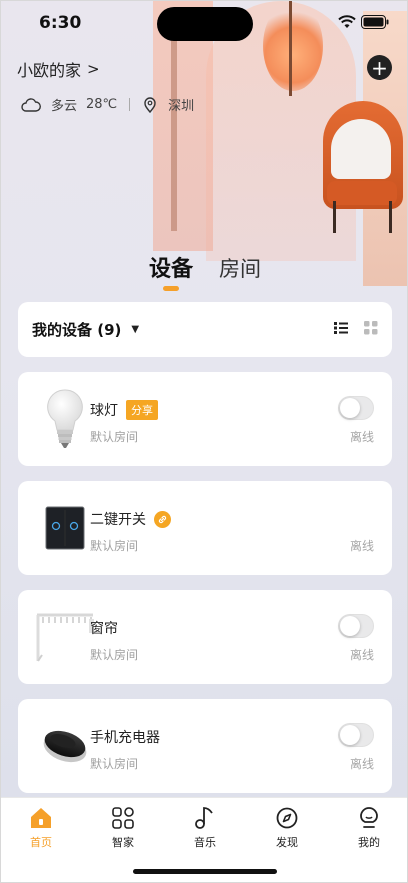 The width and height of the screenshot is (408, 883). What do you see at coordinates (204, 818) in the screenshot?
I see `music-note-icon` at bounding box center [204, 818].